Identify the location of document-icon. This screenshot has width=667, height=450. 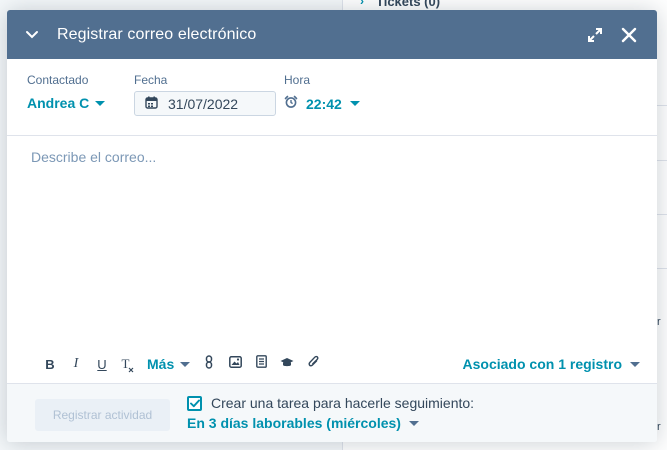
(261, 364).